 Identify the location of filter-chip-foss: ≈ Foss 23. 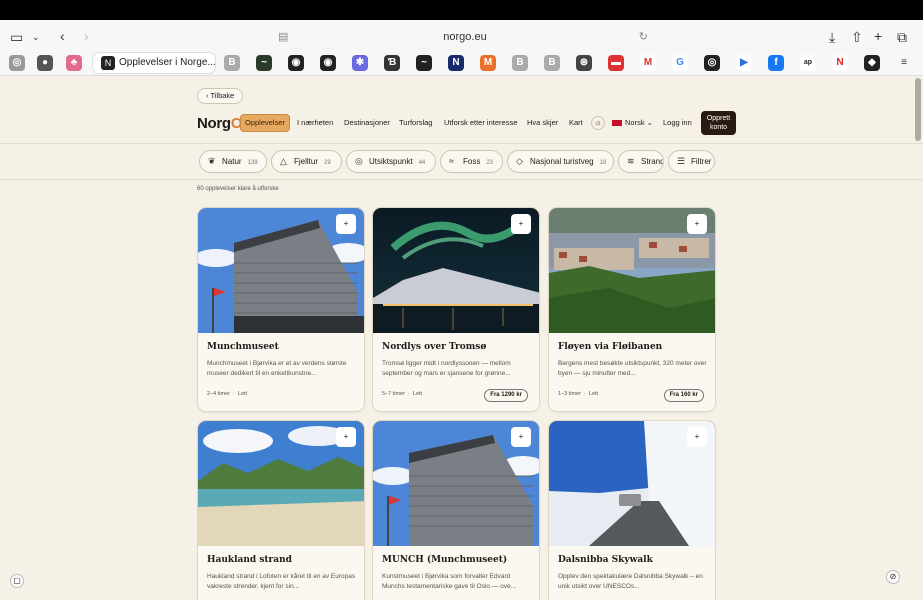
(471, 161).